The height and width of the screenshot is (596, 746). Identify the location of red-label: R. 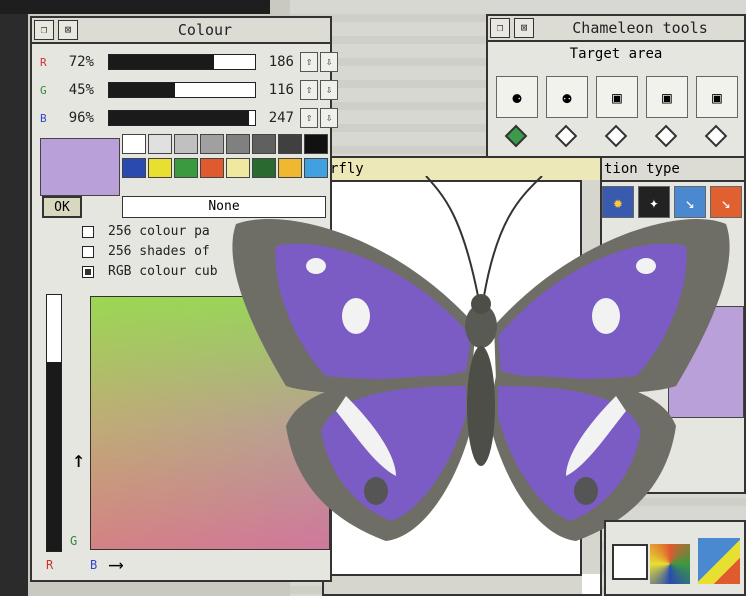
(43, 62).